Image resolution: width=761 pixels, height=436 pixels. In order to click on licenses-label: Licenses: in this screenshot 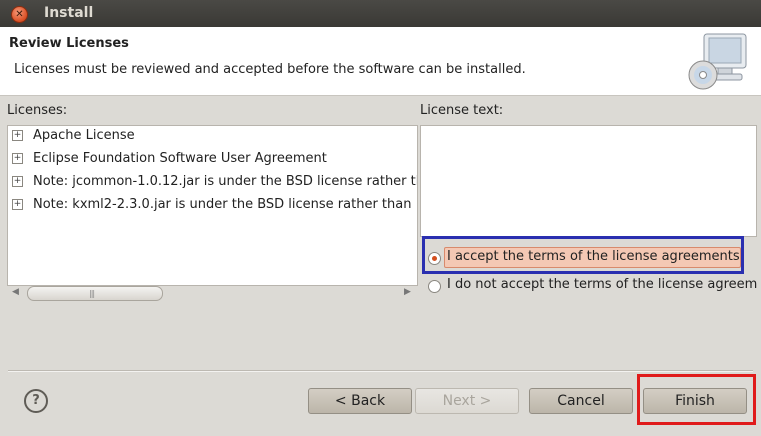, I will do `click(37, 110)`.